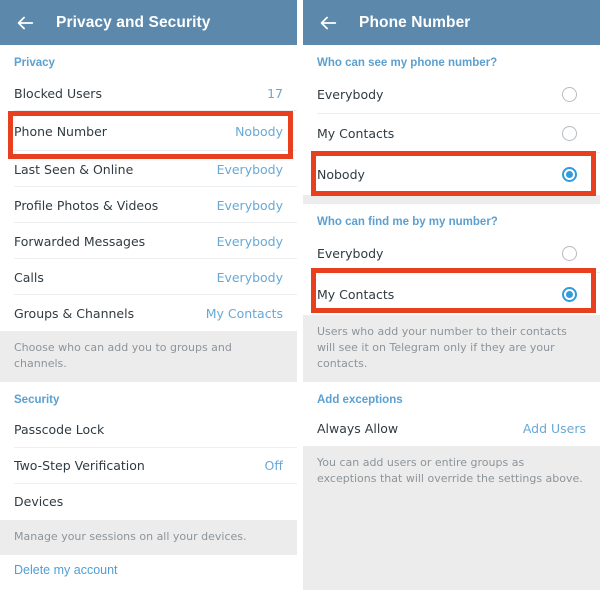  What do you see at coordinates (275, 93) in the screenshot?
I see `row-value: 17` at bounding box center [275, 93].